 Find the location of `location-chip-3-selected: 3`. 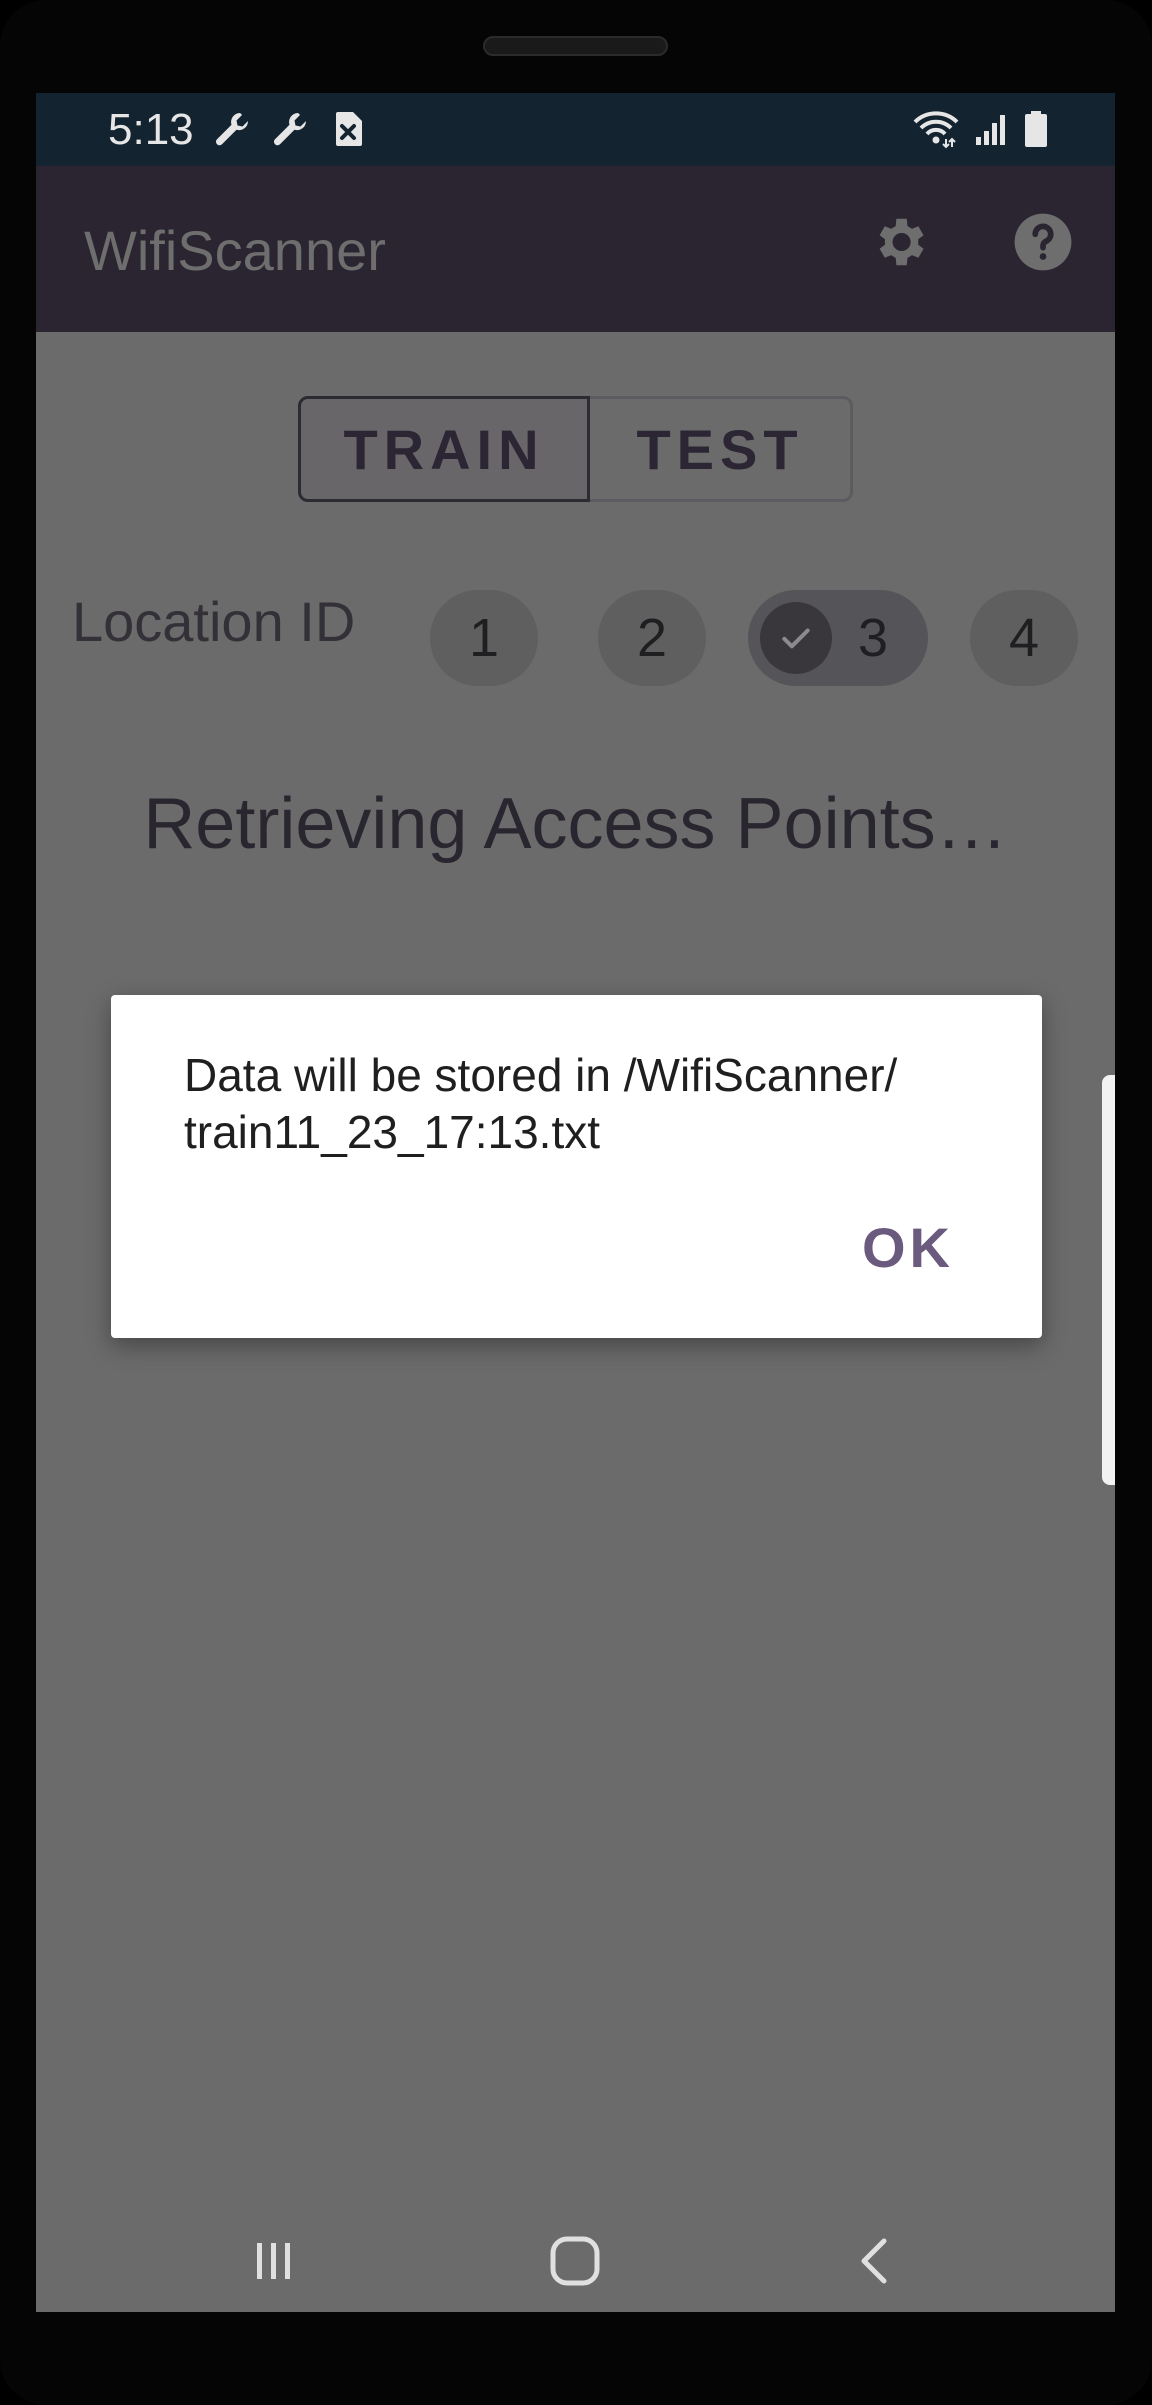

location-chip-3-selected: 3 is located at coordinates (838, 638).